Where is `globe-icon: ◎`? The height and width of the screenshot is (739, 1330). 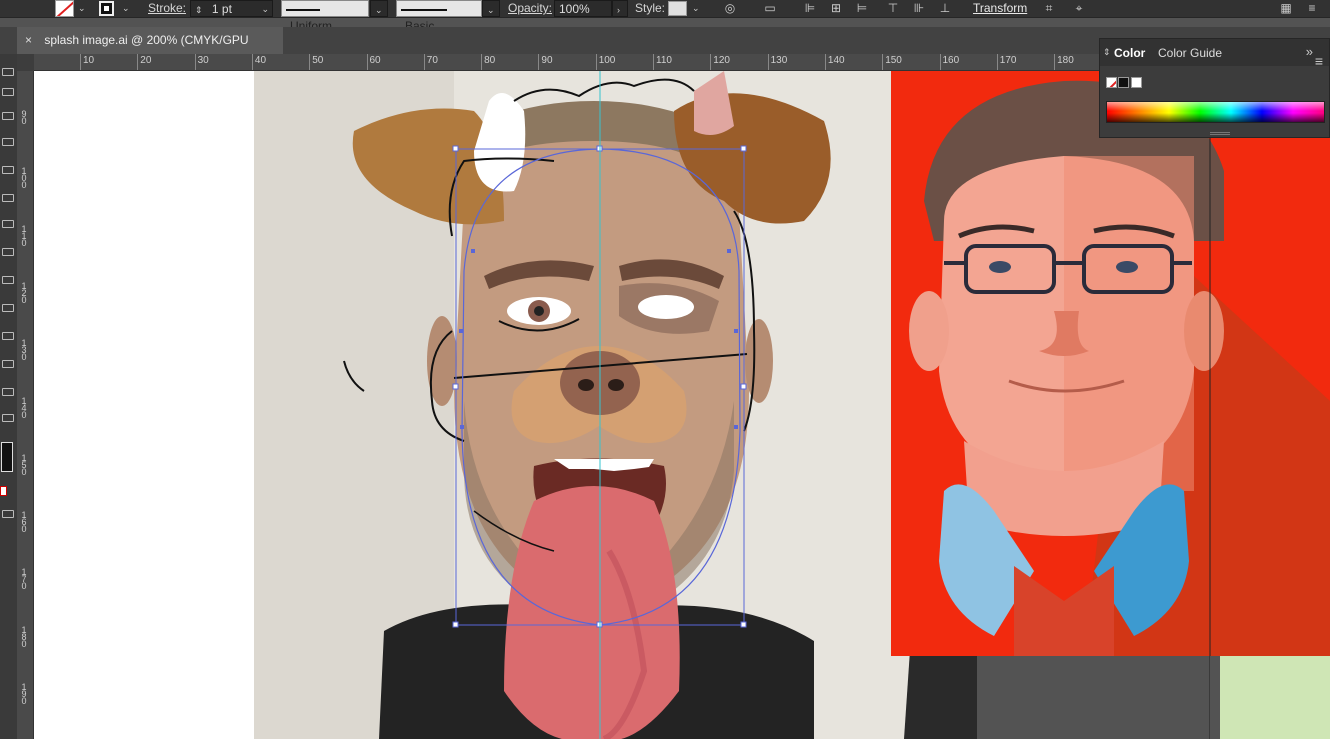 globe-icon: ◎ is located at coordinates (730, 8).